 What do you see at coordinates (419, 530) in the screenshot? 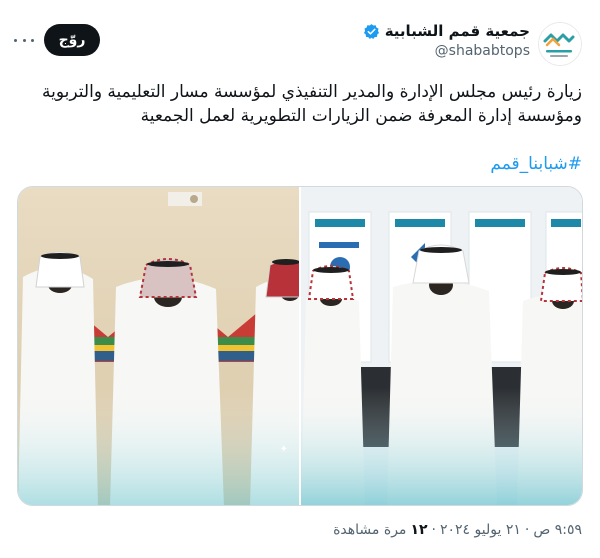
I see `views-count: ١٢` at bounding box center [419, 530].